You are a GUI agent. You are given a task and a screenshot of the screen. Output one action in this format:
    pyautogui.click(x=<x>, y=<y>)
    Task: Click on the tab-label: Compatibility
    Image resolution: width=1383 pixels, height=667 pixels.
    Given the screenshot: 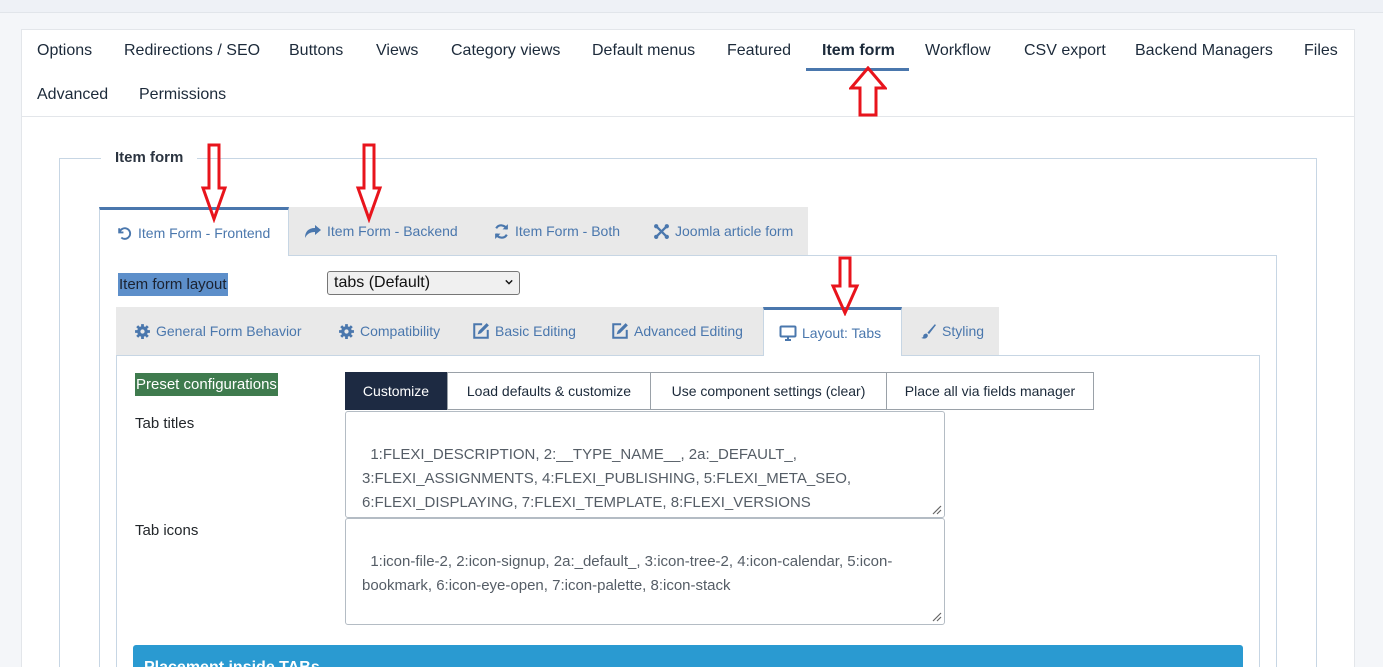 What is the action you would take?
    pyautogui.click(x=400, y=331)
    